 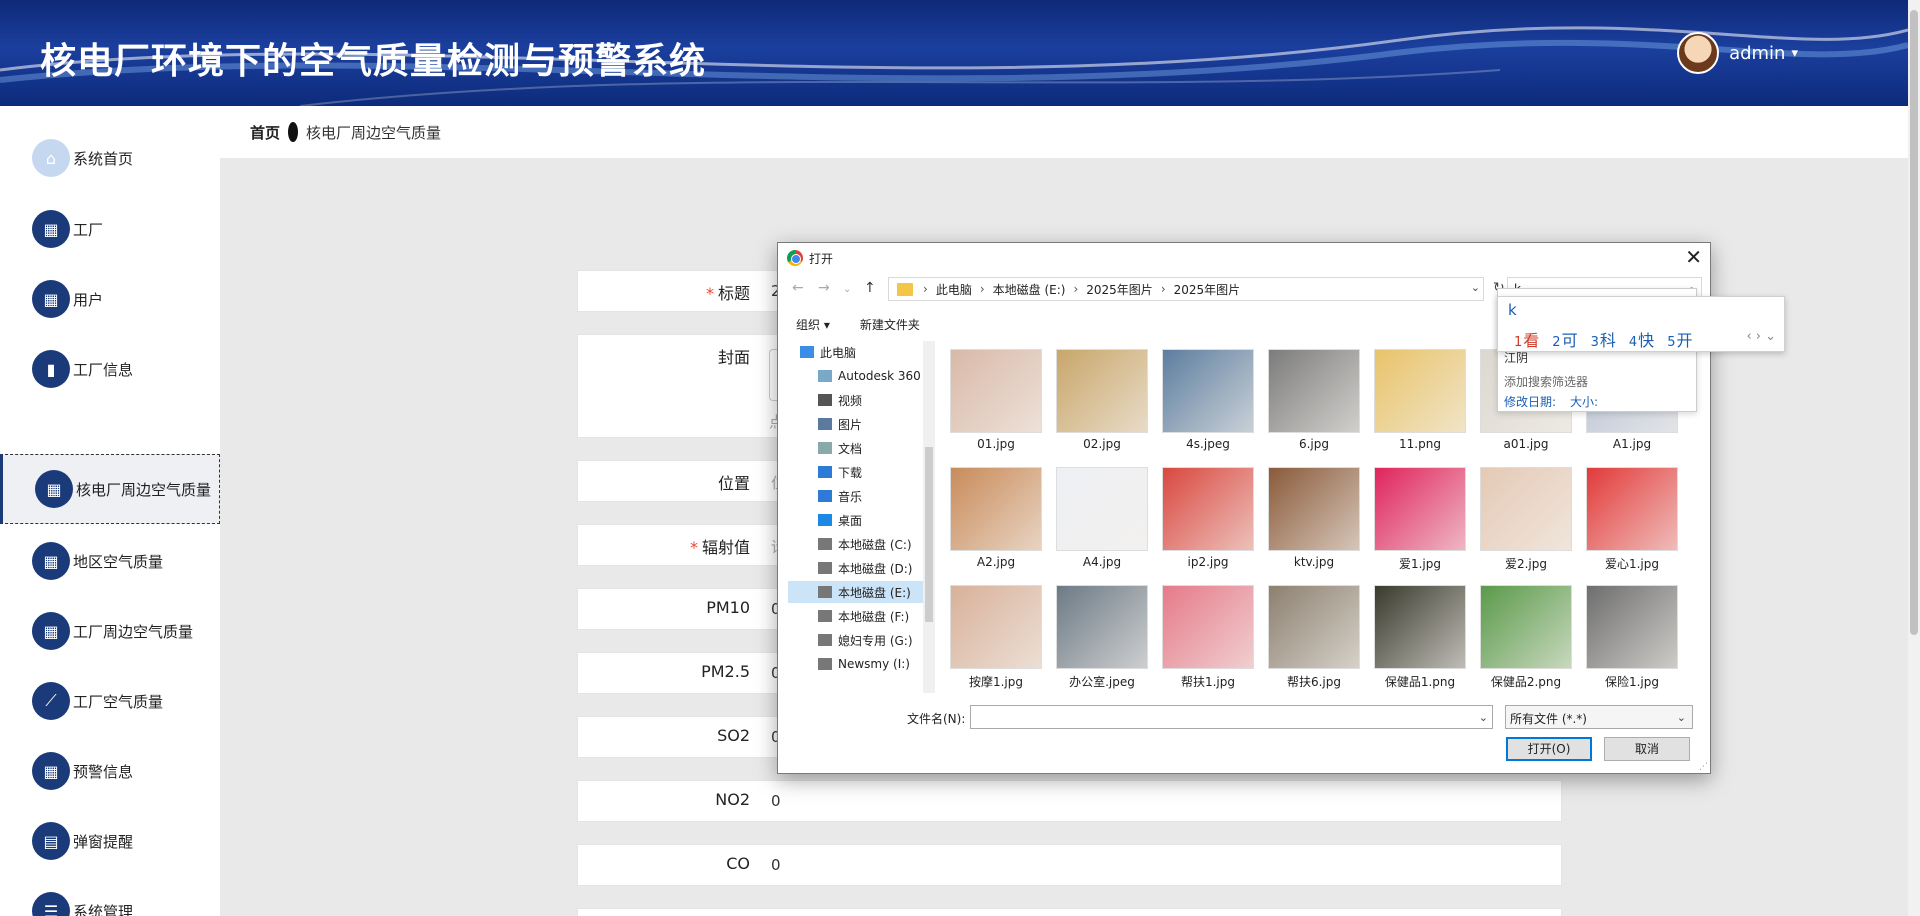 I want to click on ime-candidate: 5开, so click(x=1679, y=339).